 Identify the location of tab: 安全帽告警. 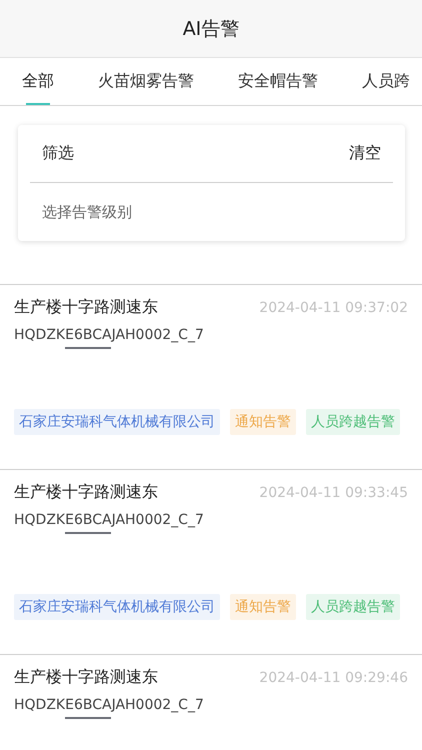
(278, 81).